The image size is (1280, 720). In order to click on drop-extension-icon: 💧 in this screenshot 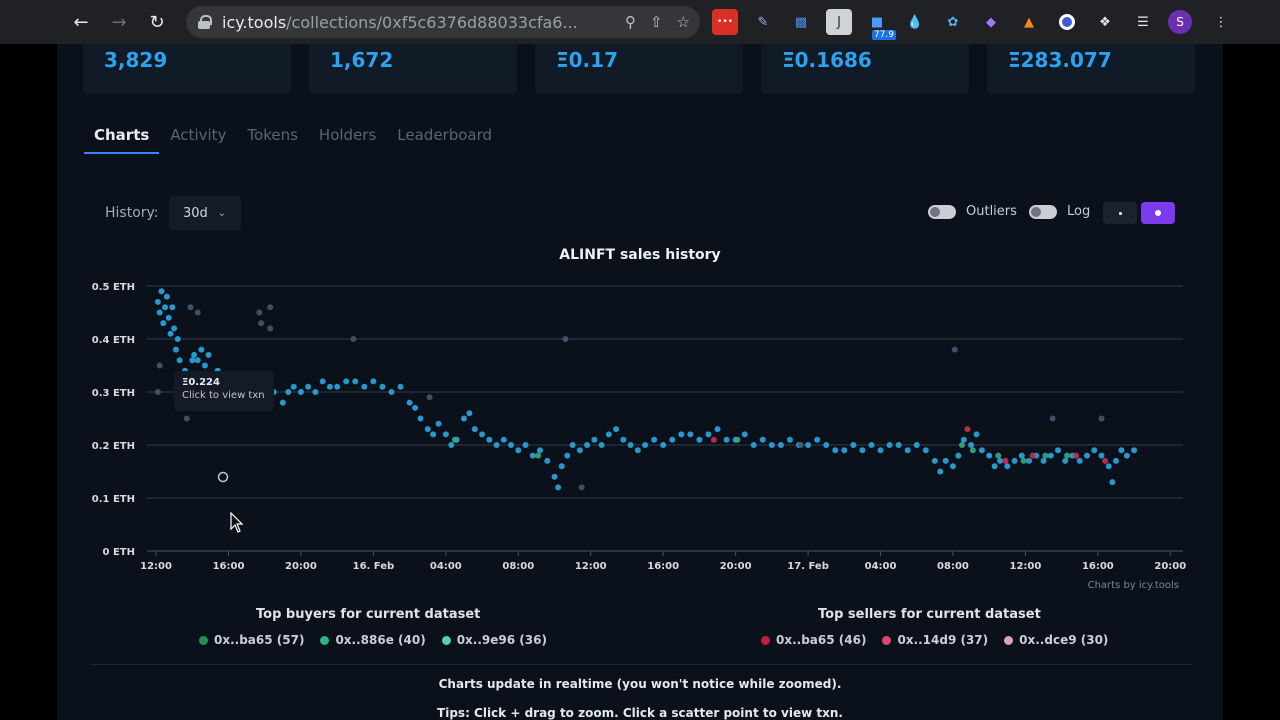, I will do `click(915, 22)`.